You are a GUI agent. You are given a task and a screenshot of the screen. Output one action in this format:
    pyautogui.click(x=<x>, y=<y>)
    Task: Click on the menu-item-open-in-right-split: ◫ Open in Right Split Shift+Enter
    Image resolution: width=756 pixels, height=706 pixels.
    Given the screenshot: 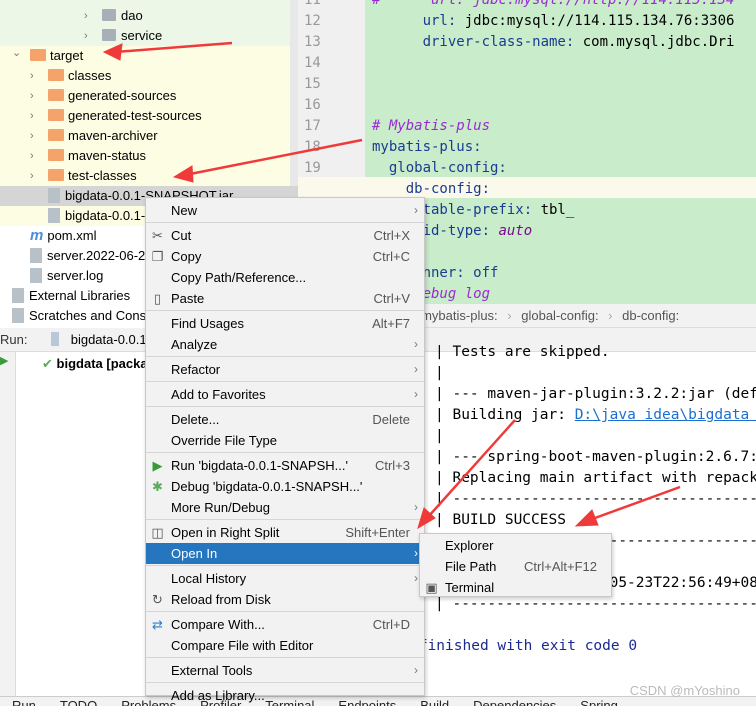 What is the action you would take?
    pyautogui.click(x=285, y=532)
    